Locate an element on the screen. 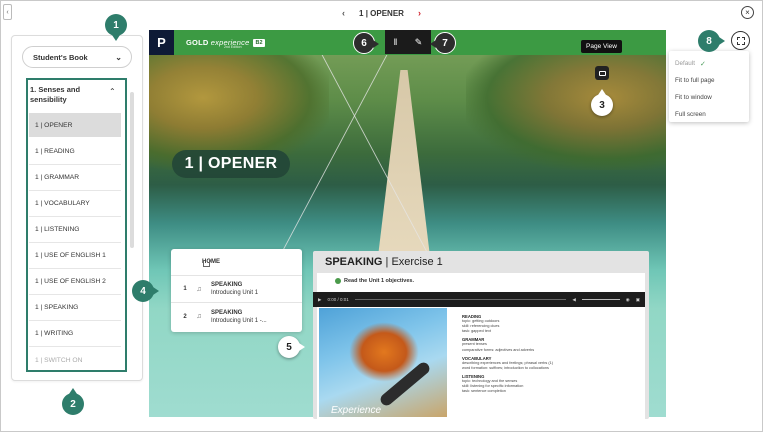  view-option-default: Default ✓ is located at coordinates (709, 63).